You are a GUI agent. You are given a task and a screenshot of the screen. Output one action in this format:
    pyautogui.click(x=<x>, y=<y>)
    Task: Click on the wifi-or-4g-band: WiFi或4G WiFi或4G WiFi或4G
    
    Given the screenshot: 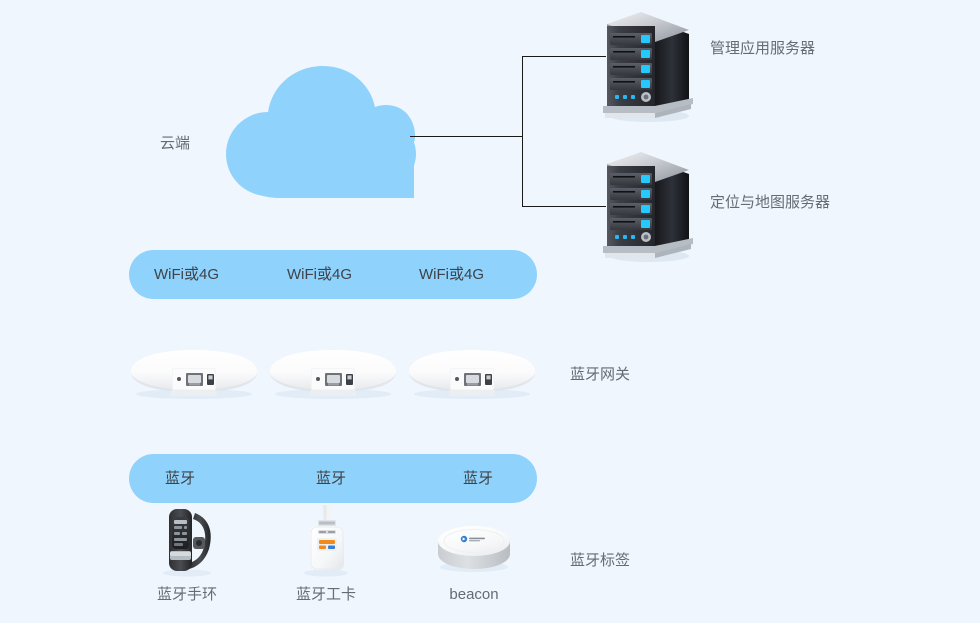 What is the action you would take?
    pyautogui.click(x=333, y=274)
    